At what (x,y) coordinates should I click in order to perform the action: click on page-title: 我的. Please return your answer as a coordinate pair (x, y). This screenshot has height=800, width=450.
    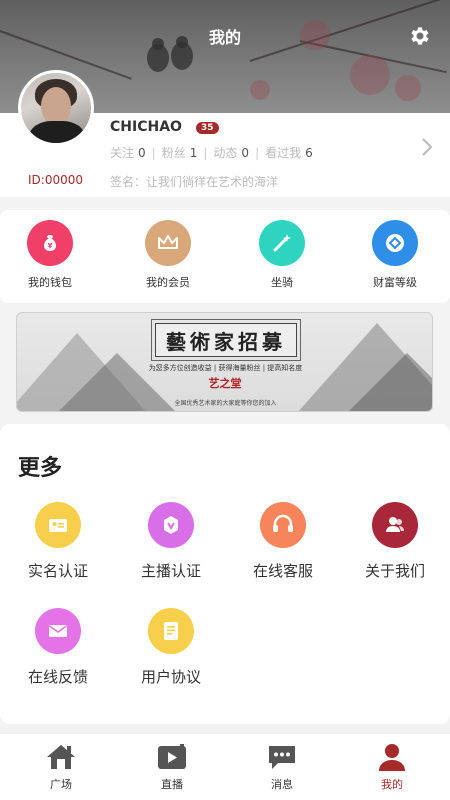
    Looking at the image, I should click on (224, 37).